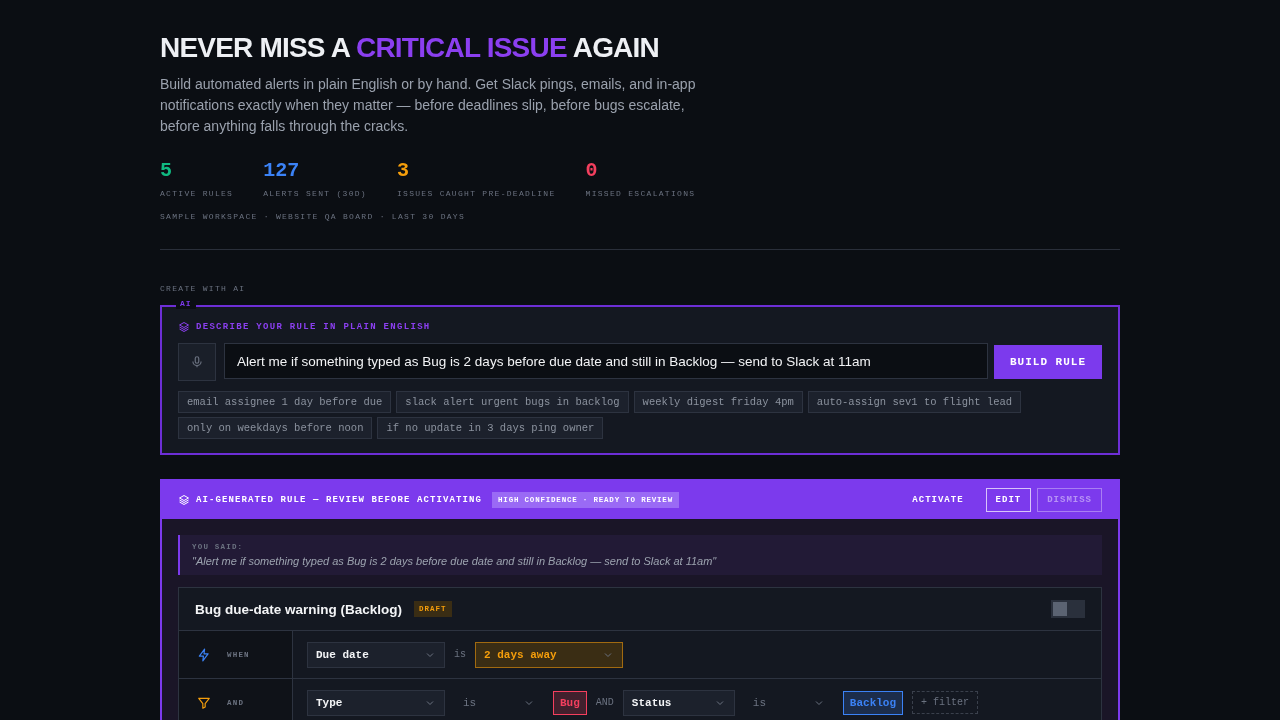  Describe the element at coordinates (313, 216) in the screenshot. I see `context-line: SAMPLE WORKSPACE · WEBSITE QA BOARD · LAST 30 DAYS` at that location.